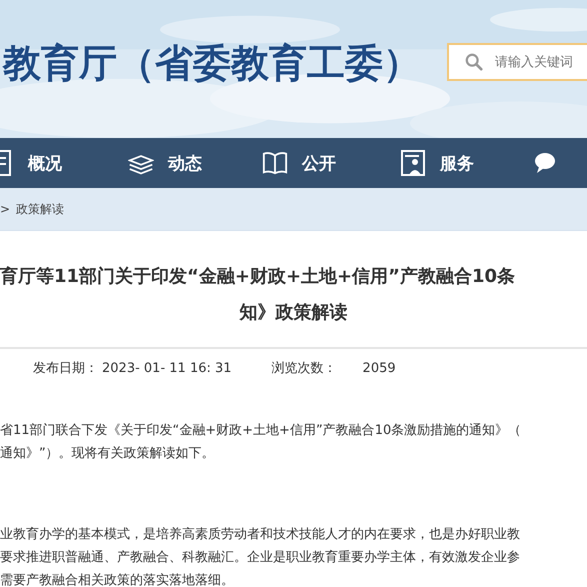  Describe the element at coordinates (457, 163) in the screenshot. I see `nav-link: 服务` at that location.